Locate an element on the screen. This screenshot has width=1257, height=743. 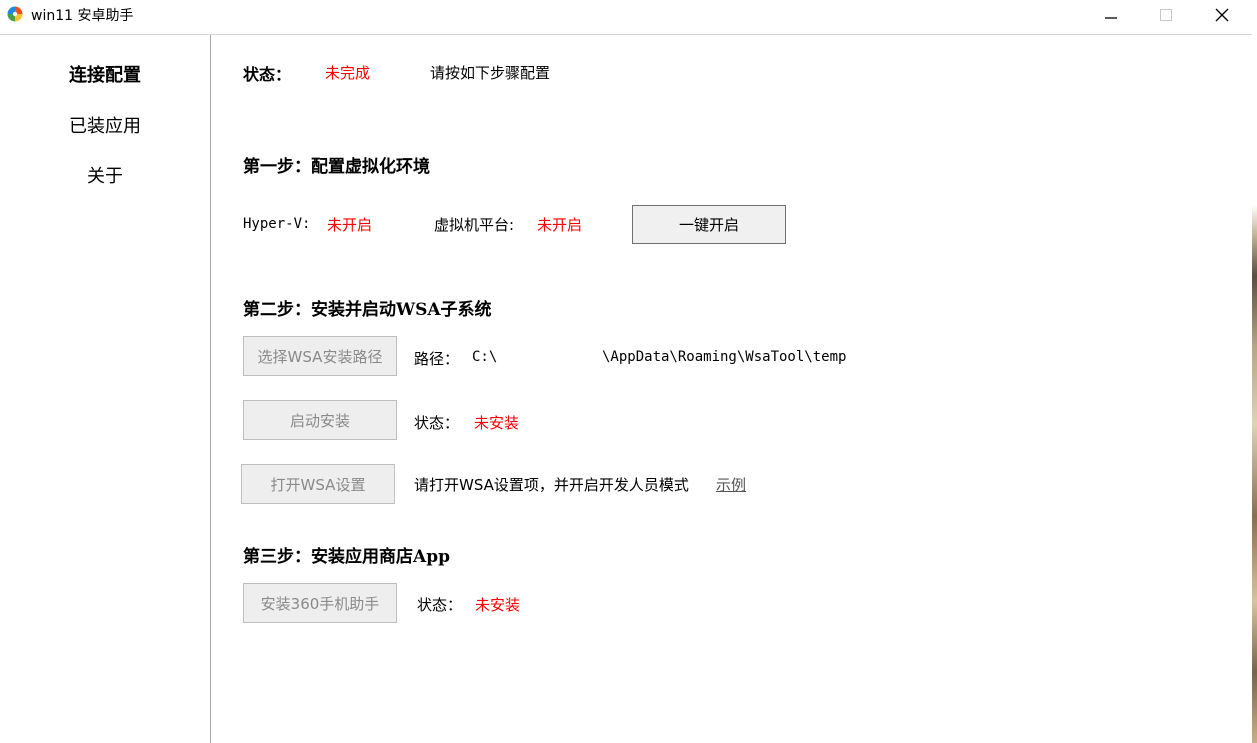
status-value: 未完成 is located at coordinates (348, 73).